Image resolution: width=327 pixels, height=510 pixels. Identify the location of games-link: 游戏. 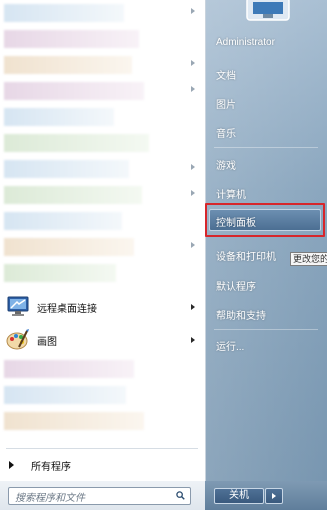
(226, 166).